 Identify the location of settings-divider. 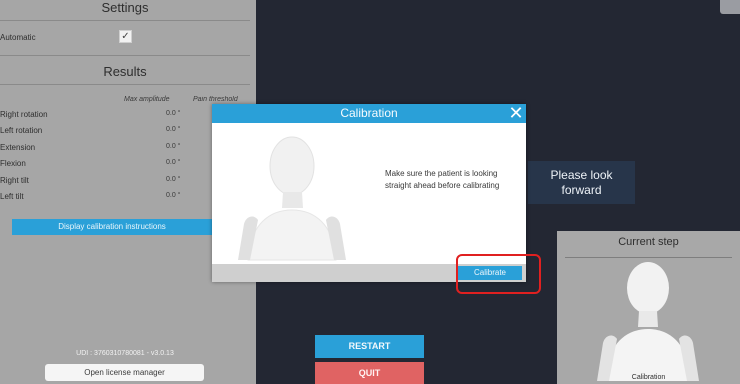
(125, 20).